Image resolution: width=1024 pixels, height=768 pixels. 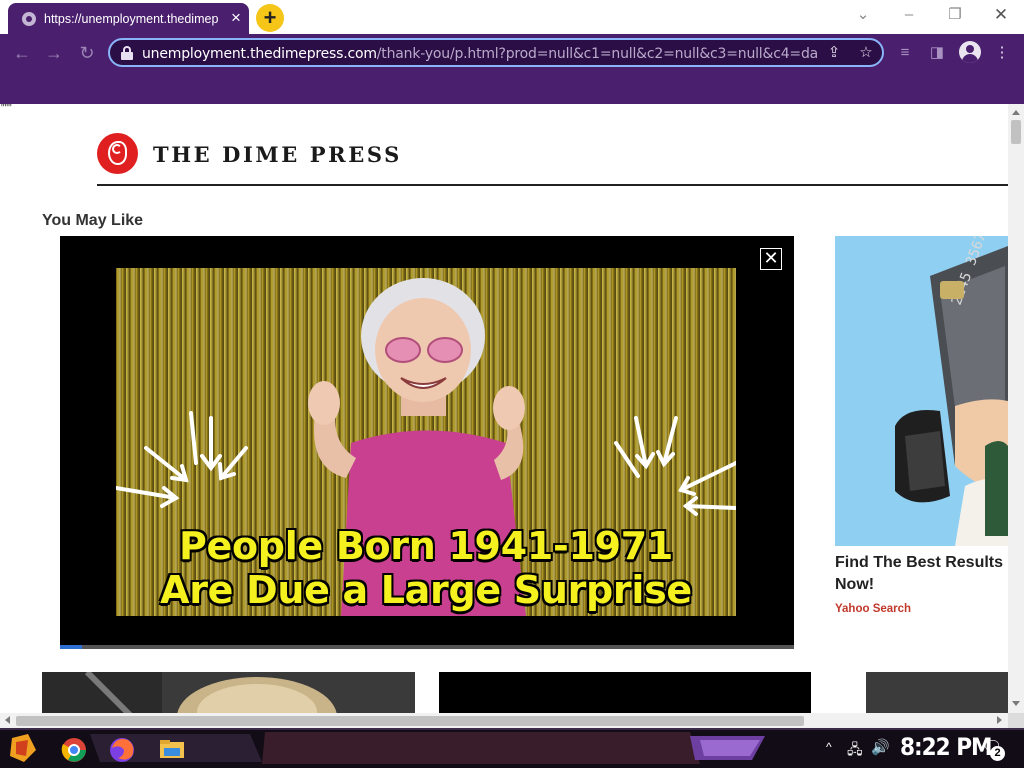 What do you see at coordinates (880, 747) in the screenshot?
I see `volume-icon: 🔊` at bounding box center [880, 747].